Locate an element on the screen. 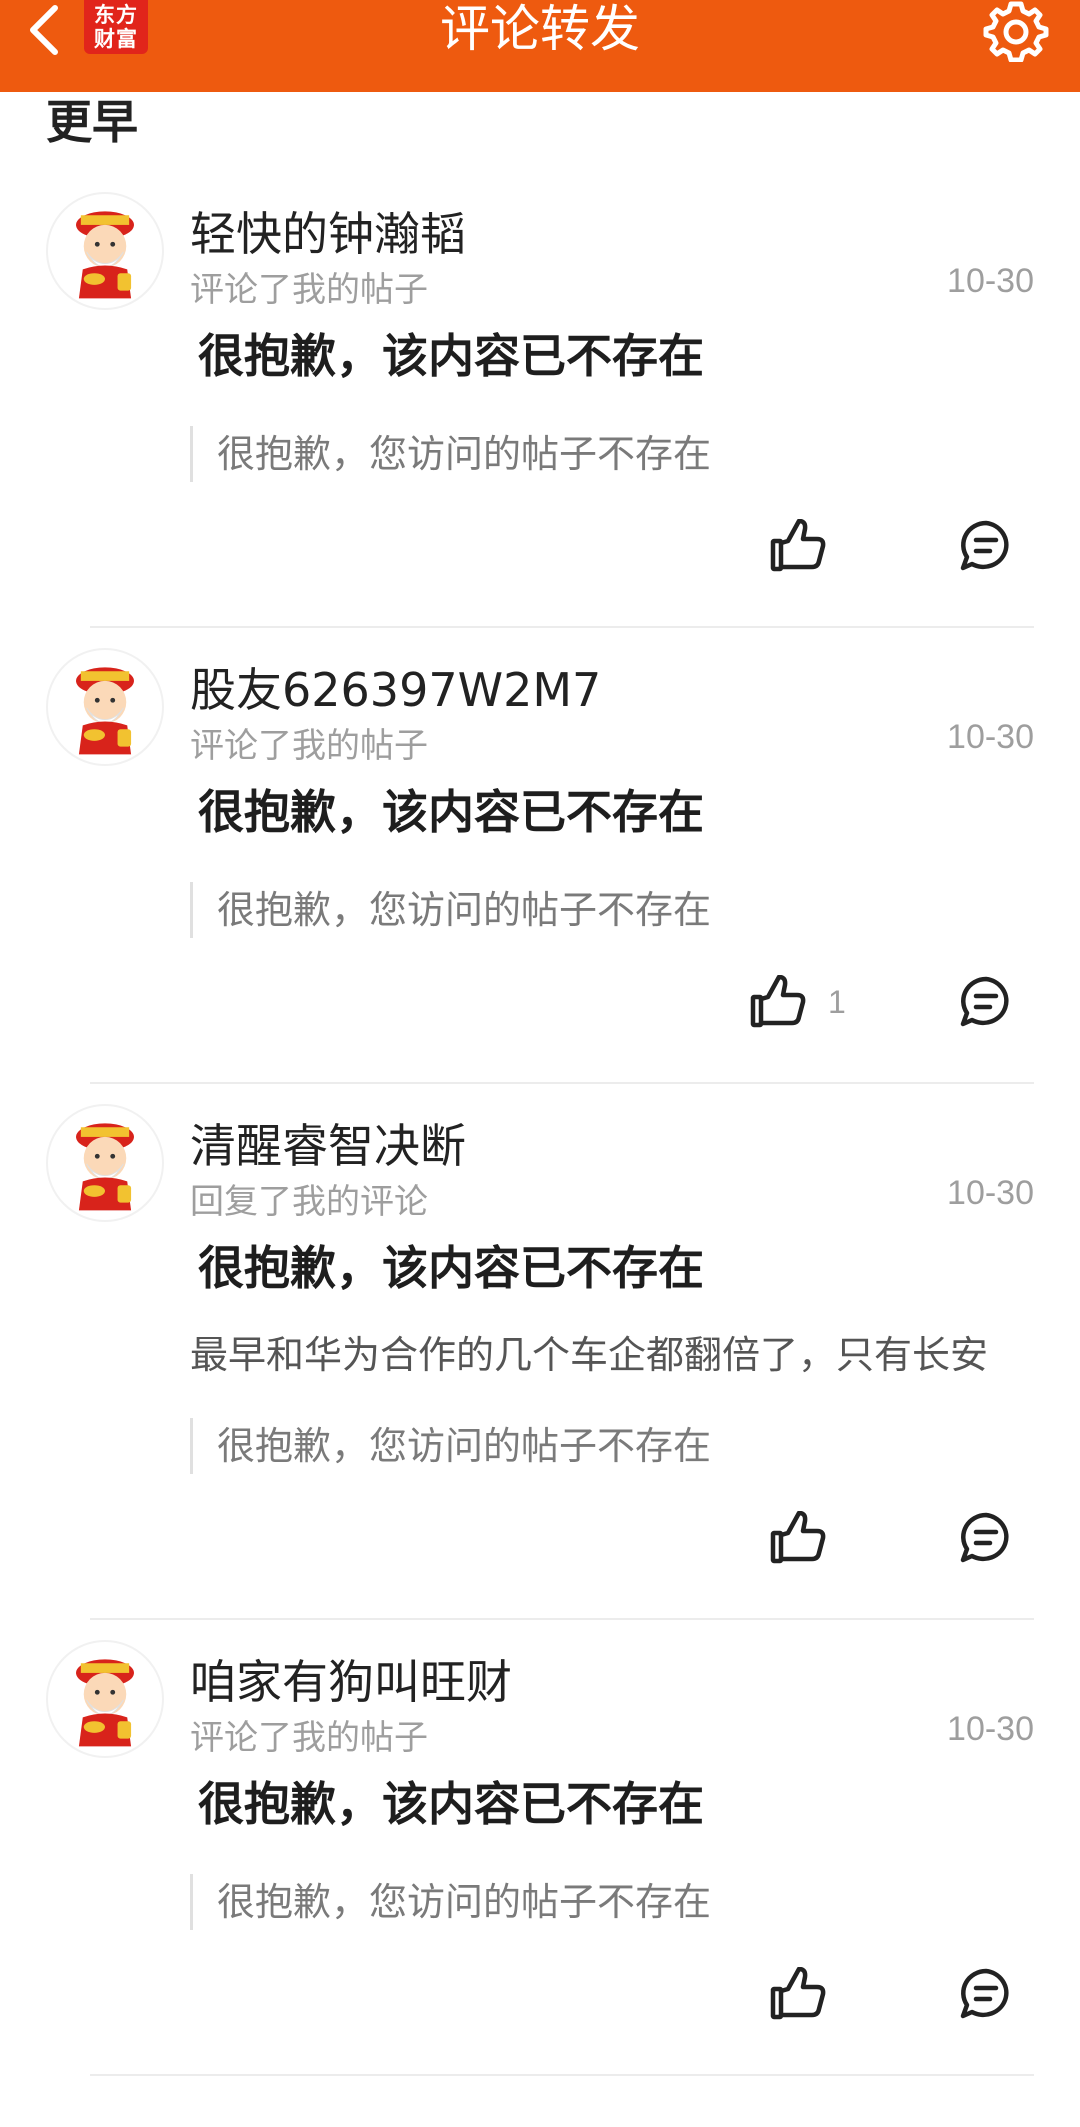 Image resolution: width=1080 pixels, height=2127 pixels. user-name: 股友626397W2M7 is located at coordinates (395, 687).